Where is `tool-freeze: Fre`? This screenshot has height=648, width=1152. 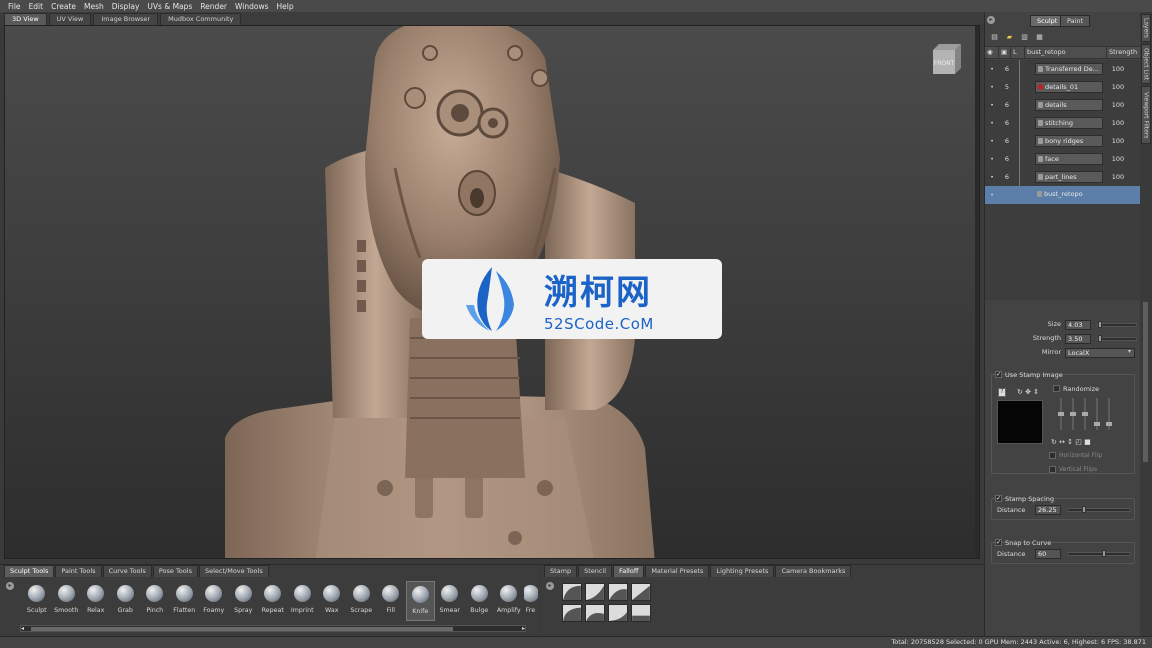 tool-freeze: Fre is located at coordinates (530, 601).